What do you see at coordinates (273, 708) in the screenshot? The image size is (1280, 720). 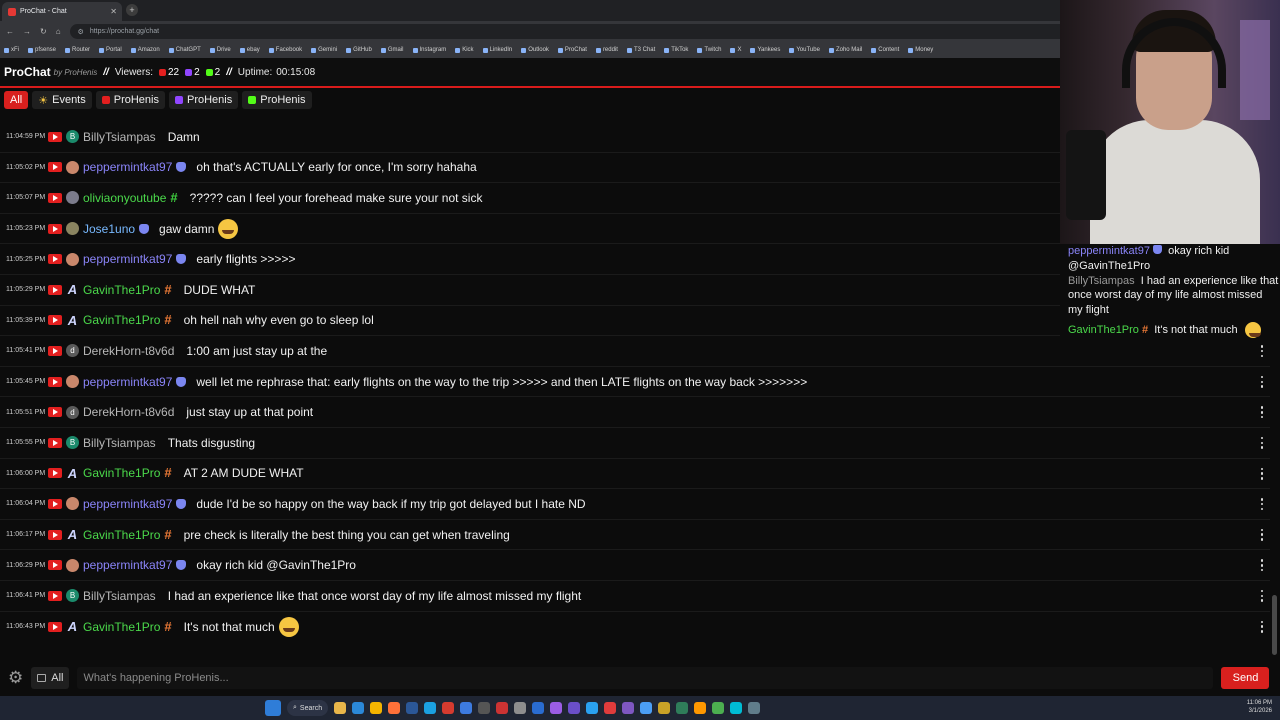 I see `windows-start-icon` at bounding box center [273, 708].